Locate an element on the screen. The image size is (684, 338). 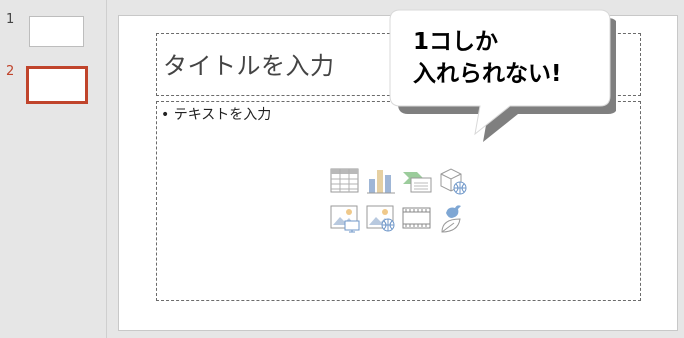
insert-picture-icon is located at coordinates (345, 218).